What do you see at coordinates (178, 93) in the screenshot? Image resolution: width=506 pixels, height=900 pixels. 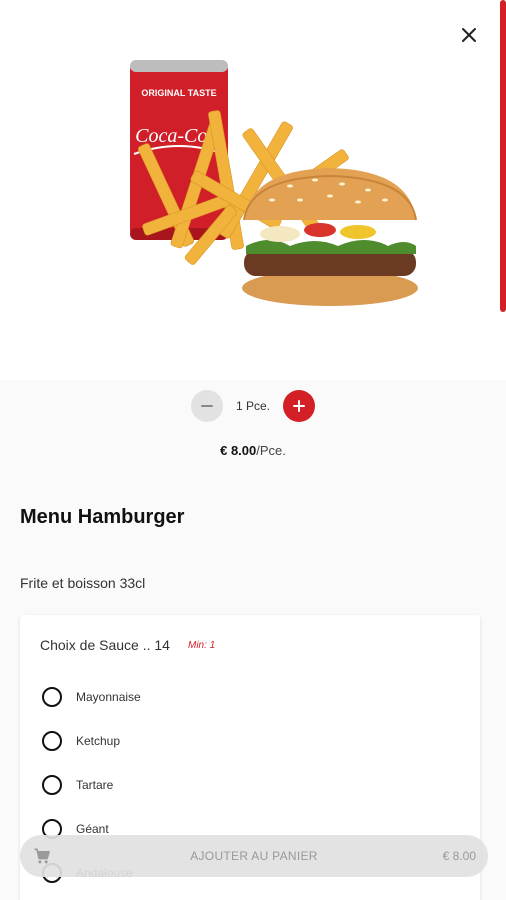 I see `can-text-top: ORIGINAL TASTE` at bounding box center [178, 93].